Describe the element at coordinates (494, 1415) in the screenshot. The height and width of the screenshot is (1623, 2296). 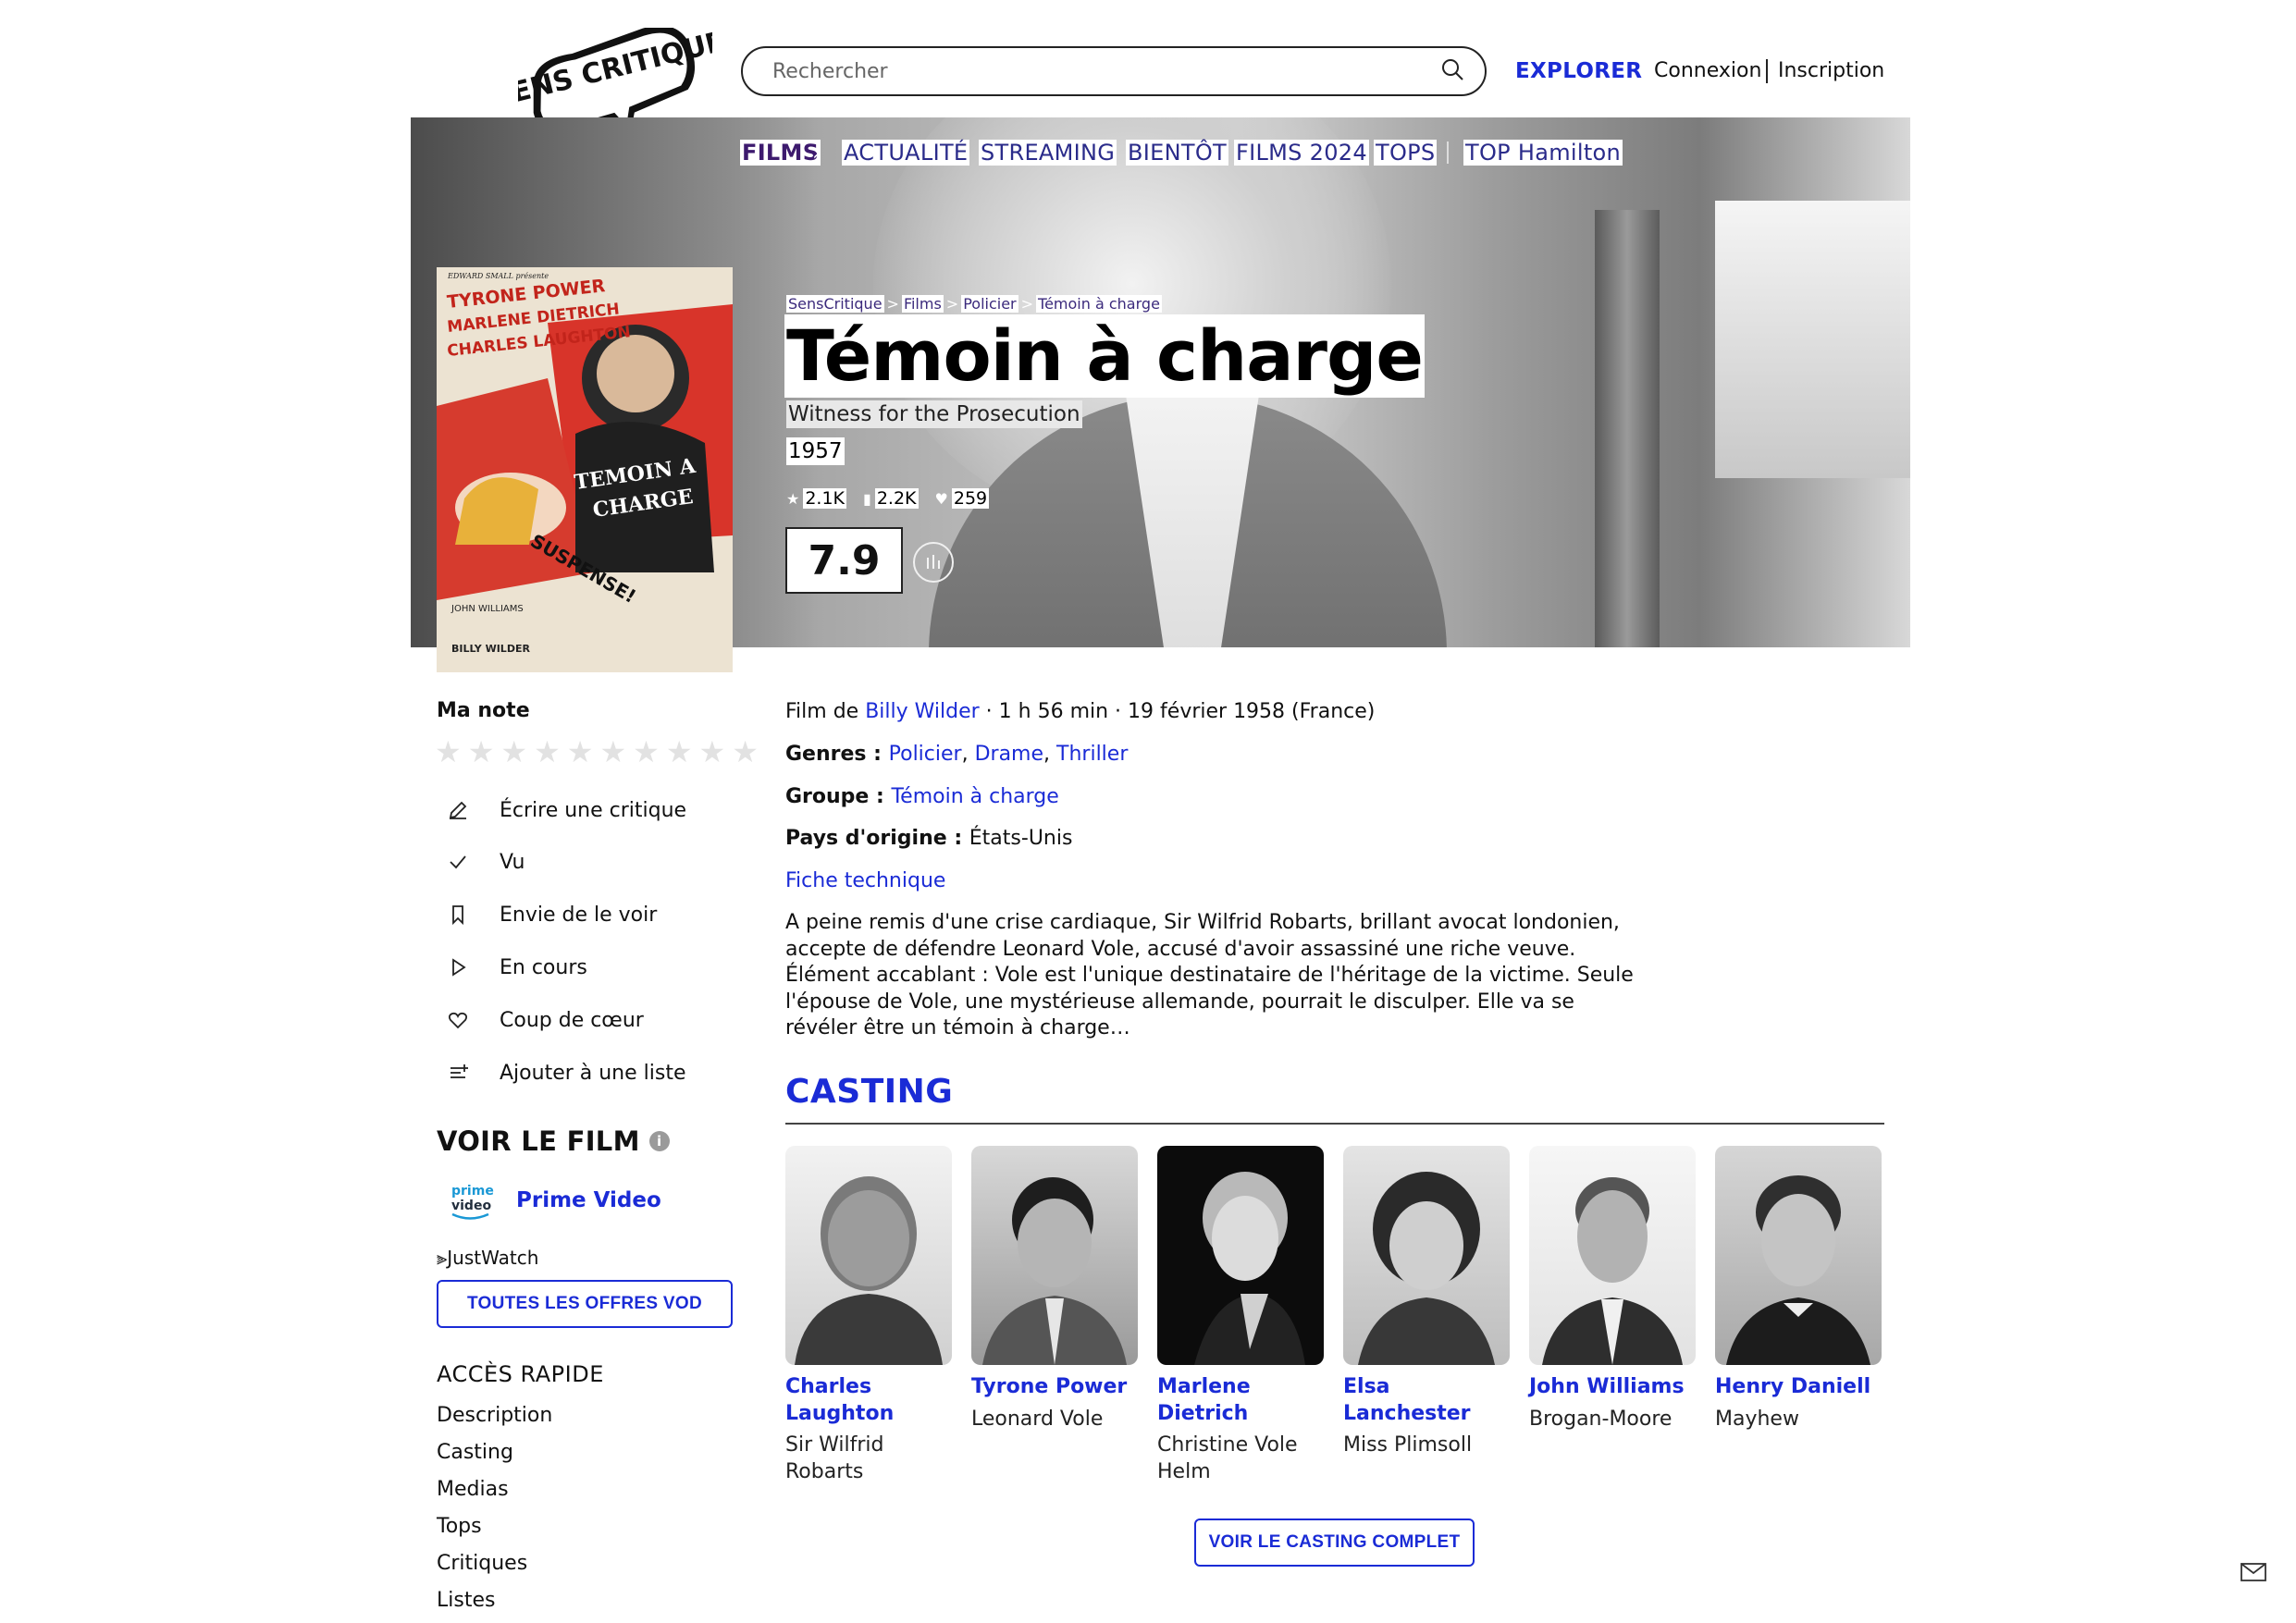
I see `quick-link-description: Description` at that location.